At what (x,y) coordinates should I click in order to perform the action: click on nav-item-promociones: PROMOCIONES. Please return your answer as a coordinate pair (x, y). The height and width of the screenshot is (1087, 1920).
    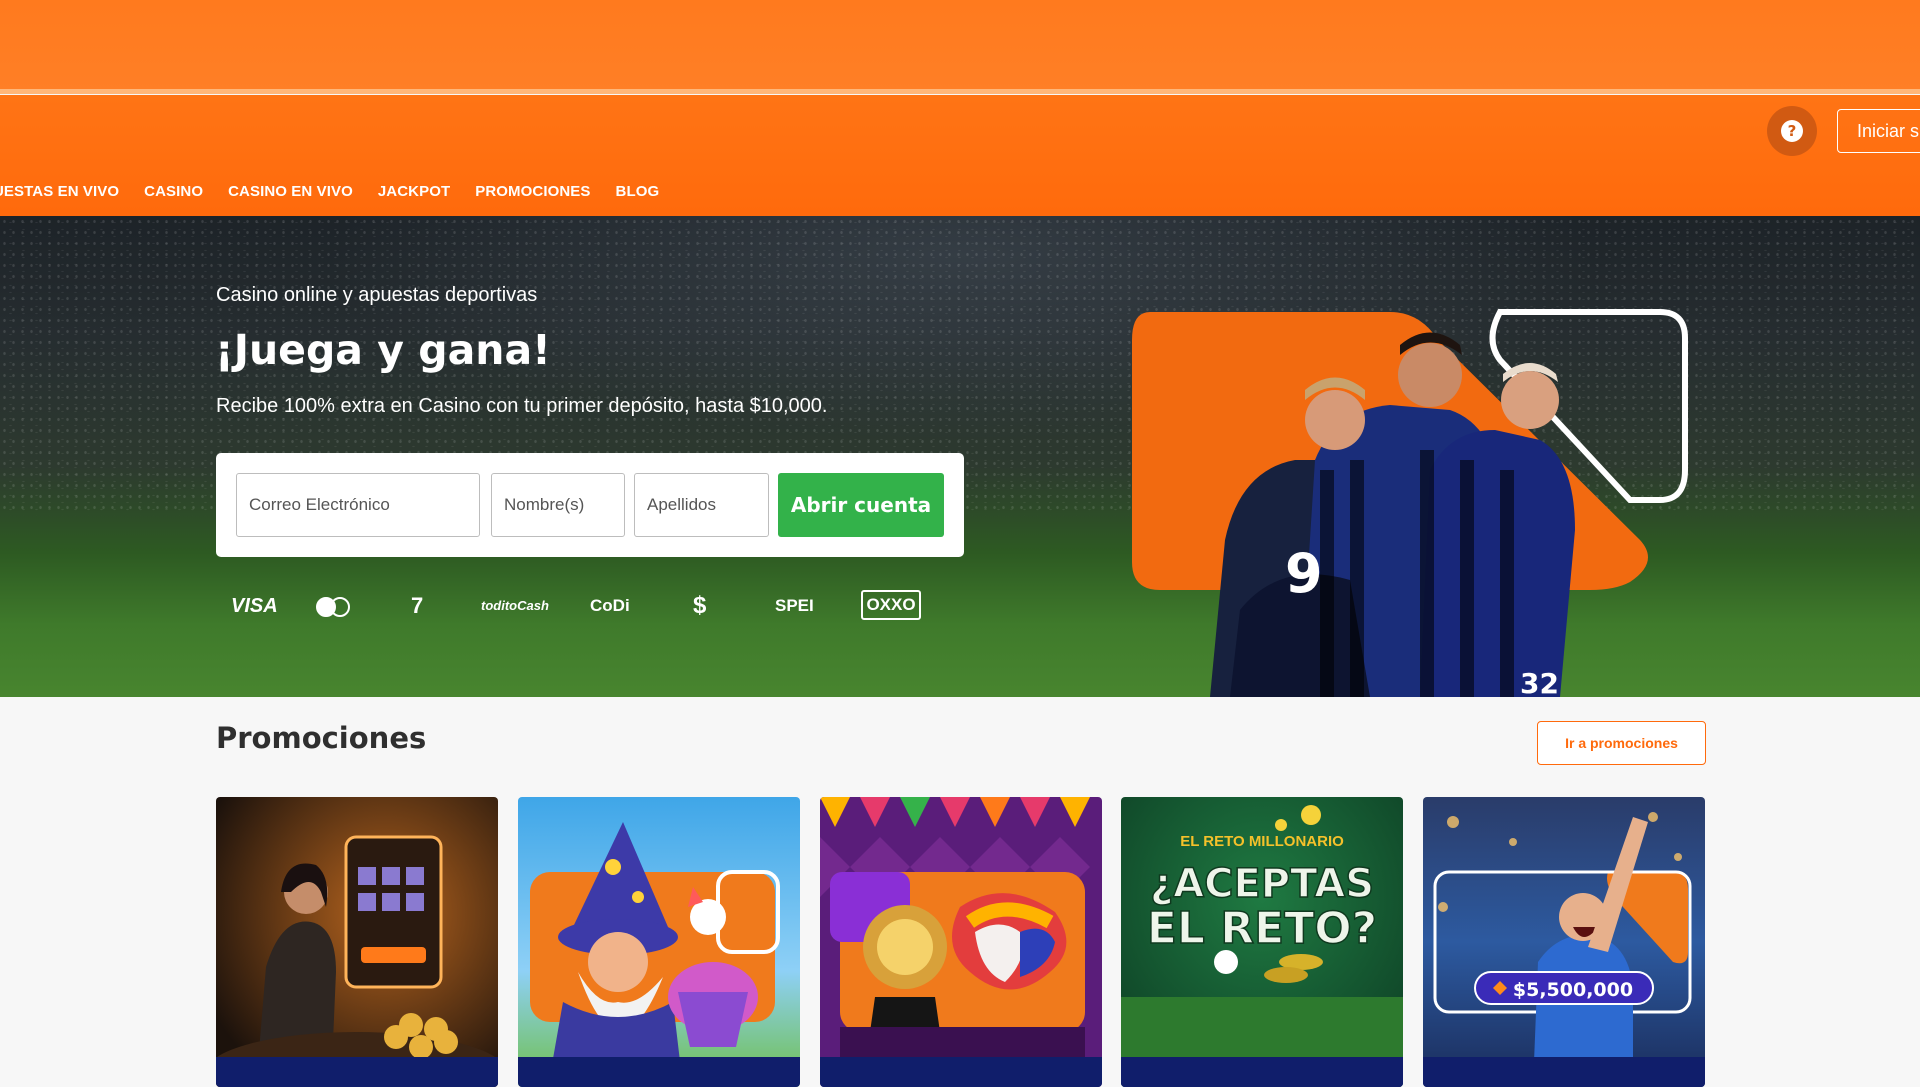
    Looking at the image, I should click on (532, 191).